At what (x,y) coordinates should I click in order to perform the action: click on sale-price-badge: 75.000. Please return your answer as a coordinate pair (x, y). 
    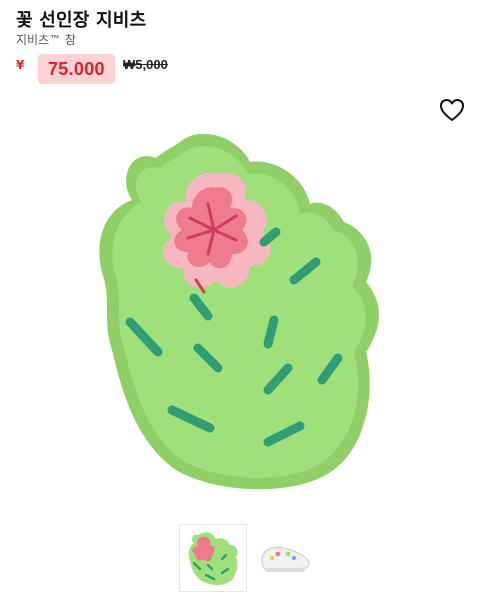
    Looking at the image, I should click on (76, 69).